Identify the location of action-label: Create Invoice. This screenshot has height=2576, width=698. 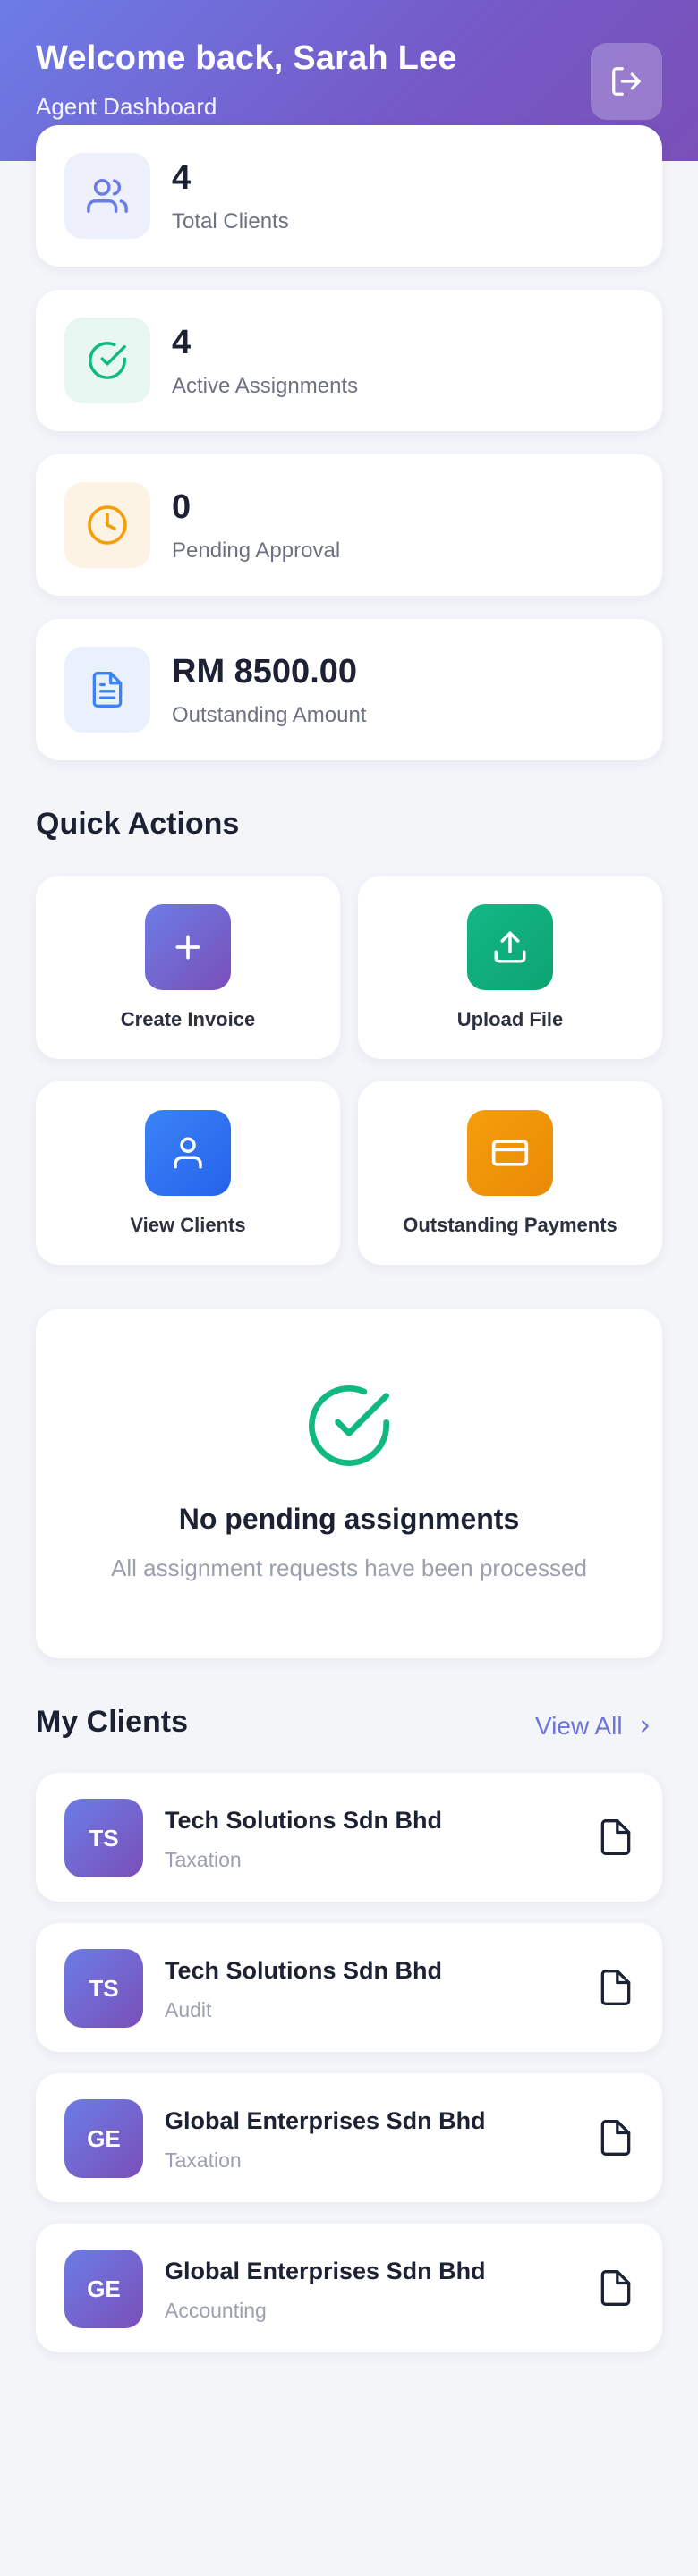
(188, 1019).